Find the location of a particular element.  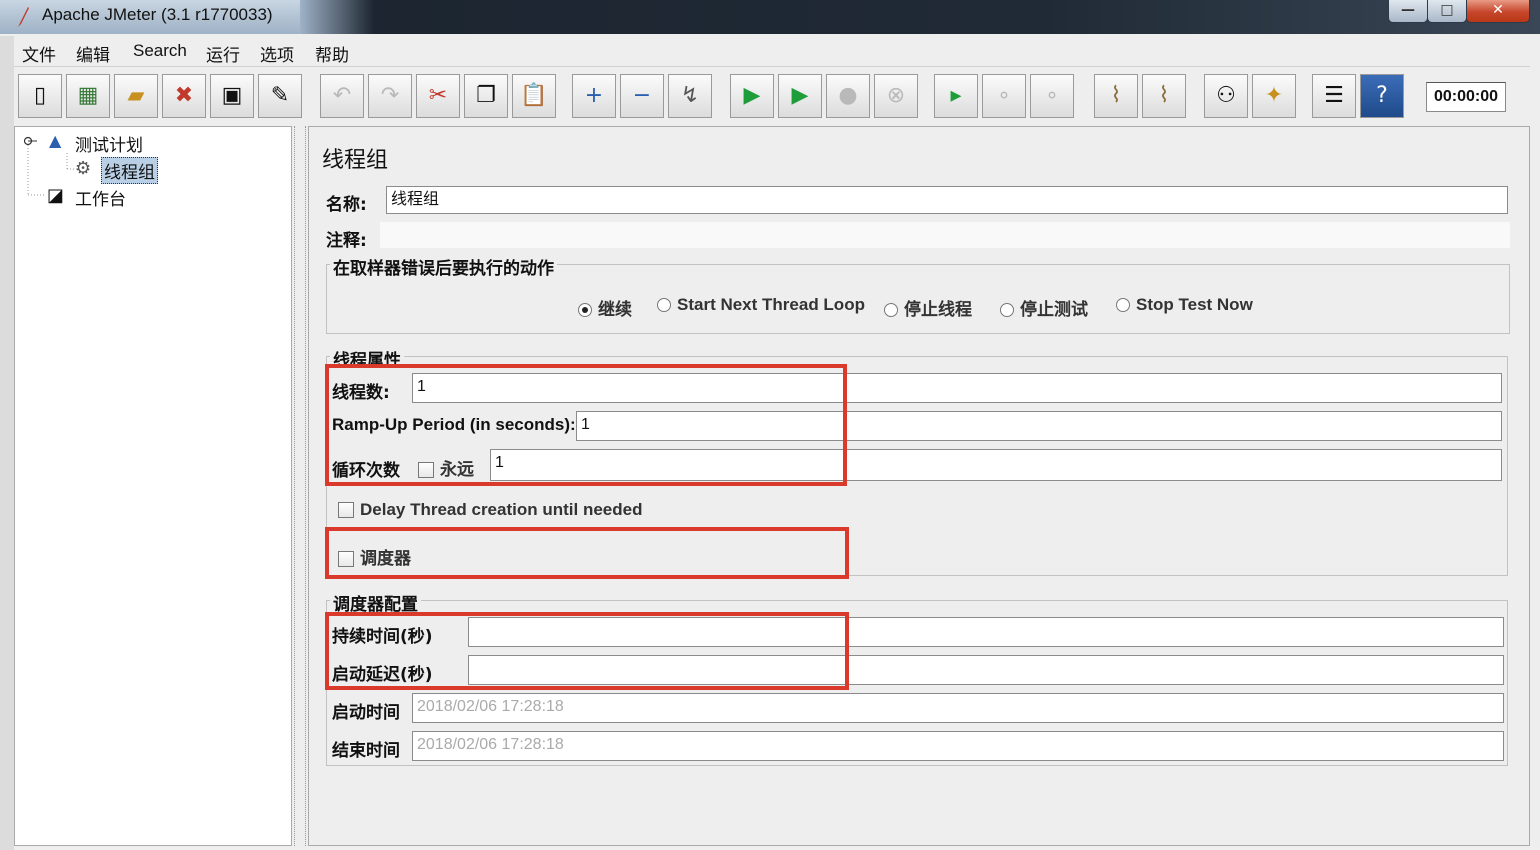

menu-help: 帮助 is located at coordinates (332, 53).